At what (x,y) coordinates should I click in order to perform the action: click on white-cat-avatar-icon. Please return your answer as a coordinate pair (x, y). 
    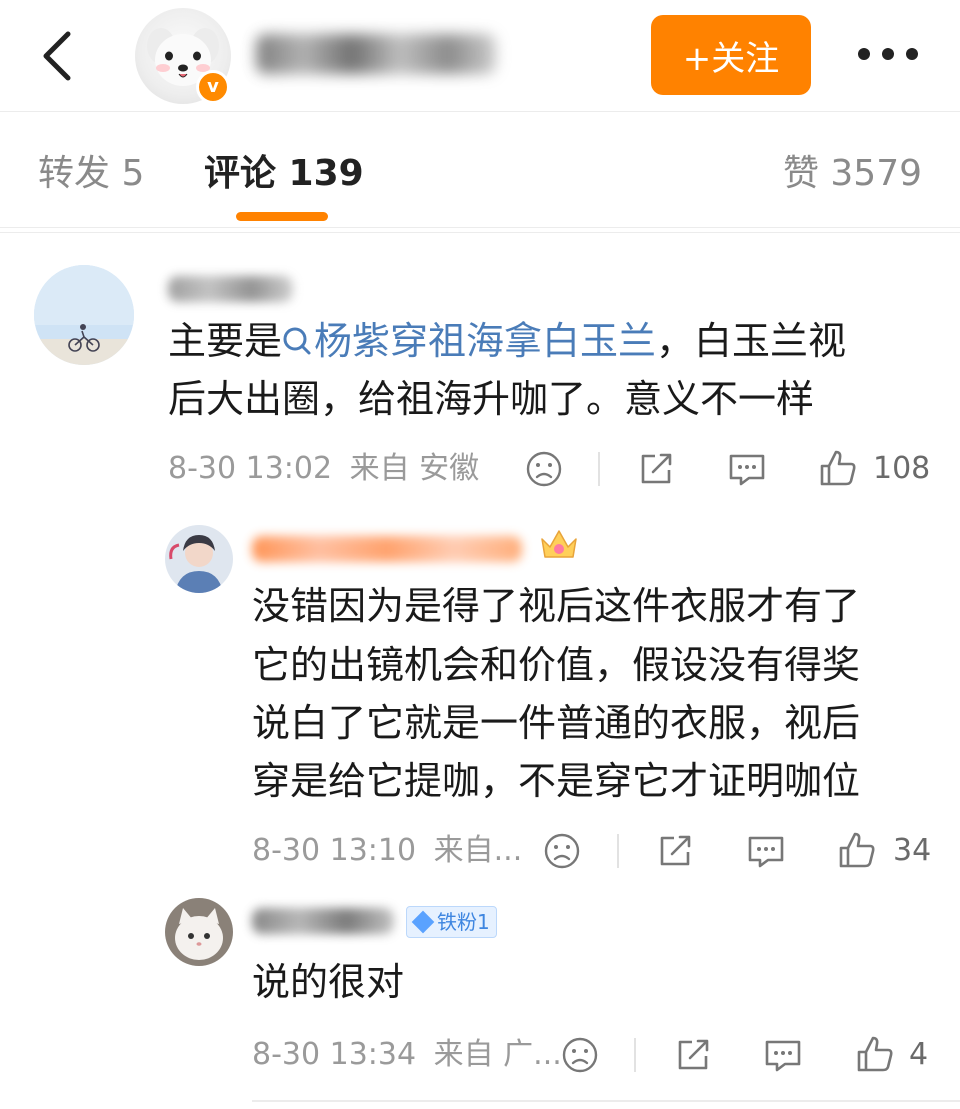
    Looking at the image, I should click on (199, 932).